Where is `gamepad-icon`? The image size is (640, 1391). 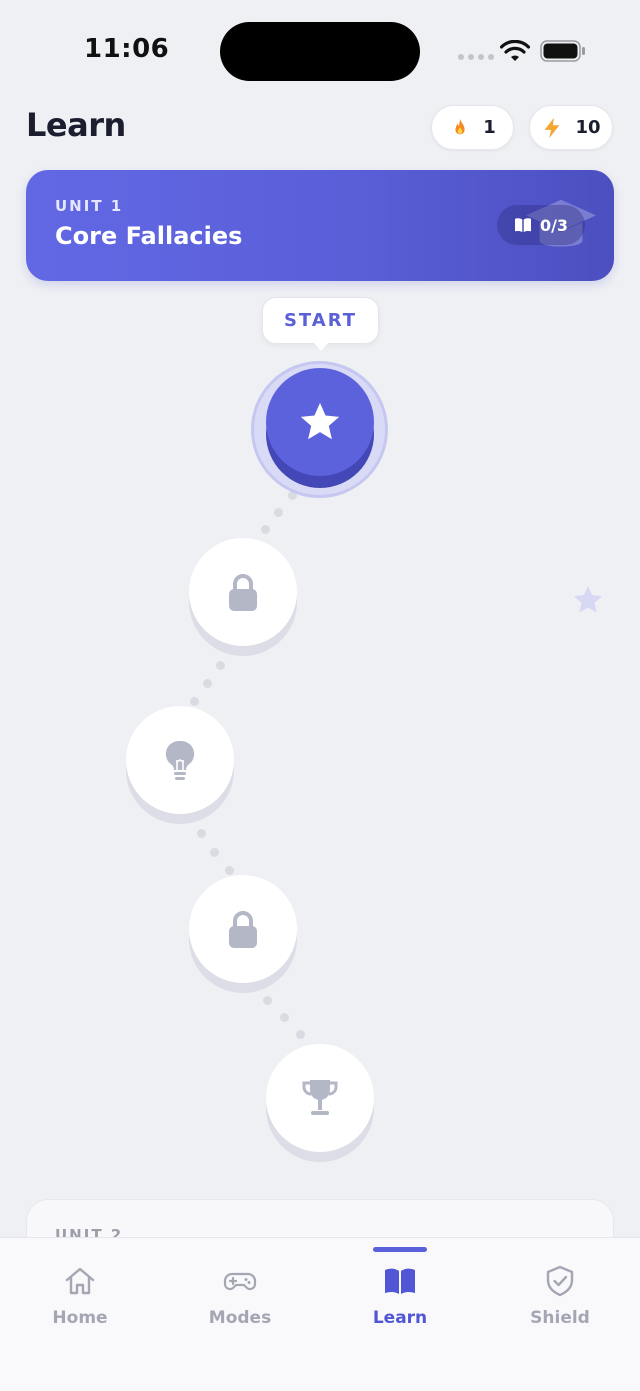
gamepad-icon is located at coordinates (240, 1281).